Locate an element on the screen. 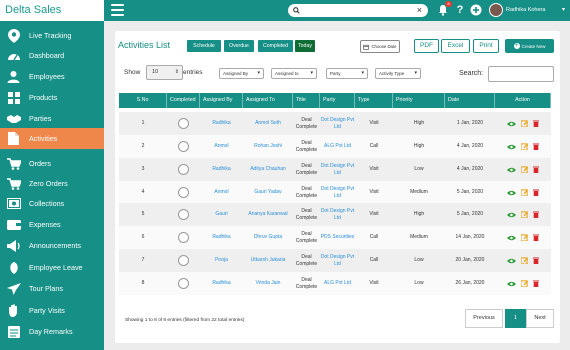  column-header-type: Type is located at coordinates (374, 100).